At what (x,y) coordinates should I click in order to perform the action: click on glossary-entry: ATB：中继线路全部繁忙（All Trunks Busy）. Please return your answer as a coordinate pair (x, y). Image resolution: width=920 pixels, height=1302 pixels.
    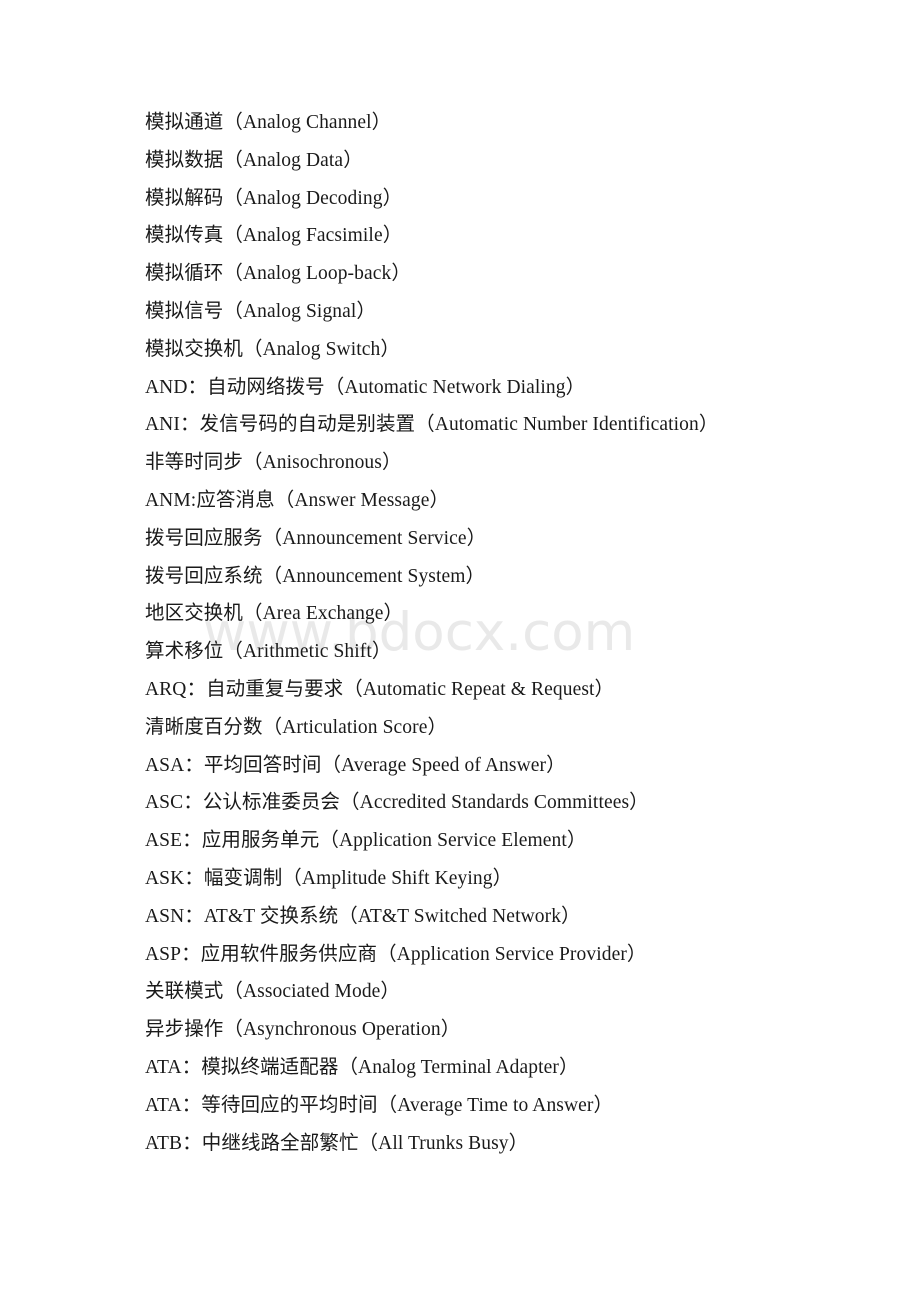
    Looking at the image, I should click on (337, 1143).